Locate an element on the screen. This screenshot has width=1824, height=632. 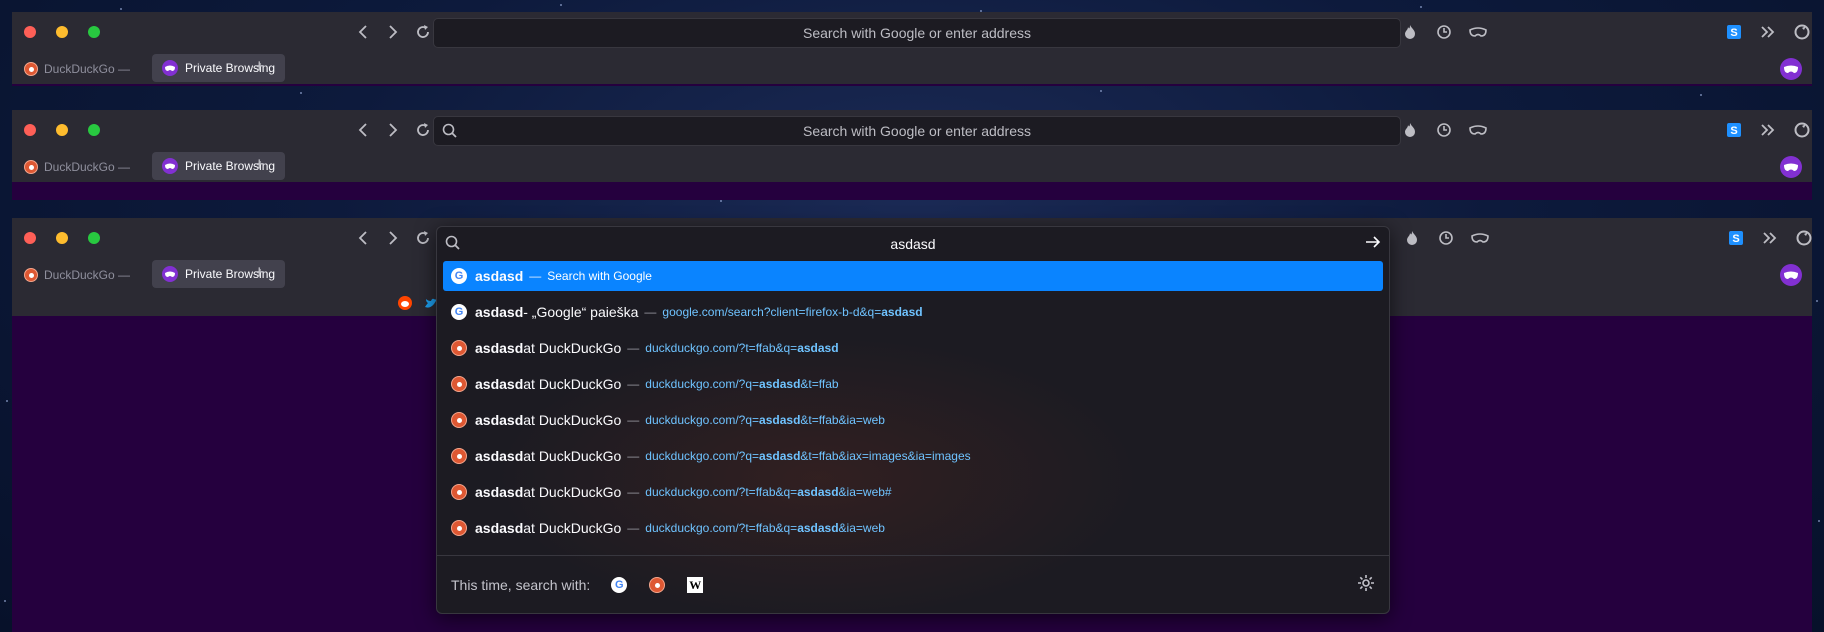
search-settings-button is located at coordinates (1366, 585).